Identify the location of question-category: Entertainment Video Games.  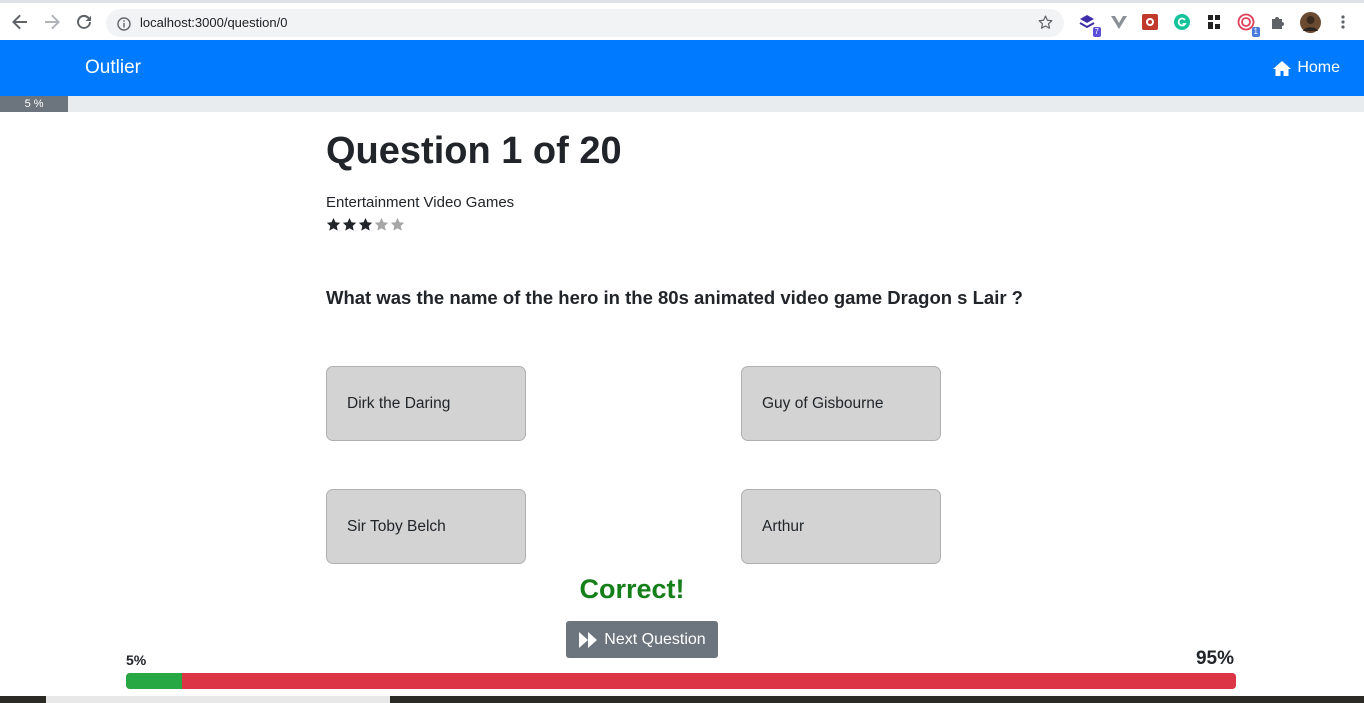
(420, 202).